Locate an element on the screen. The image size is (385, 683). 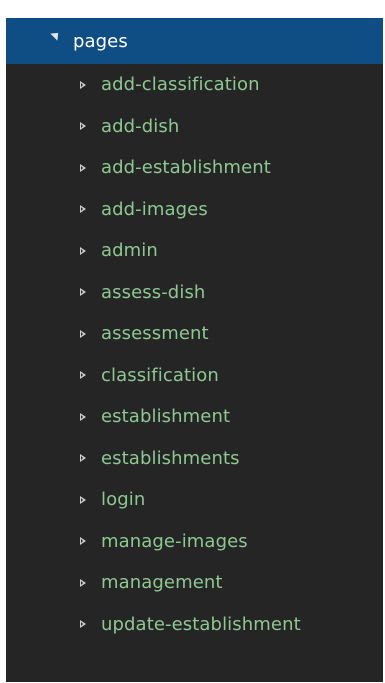
tree-folder-establishment: establishment is located at coordinates (194, 417).